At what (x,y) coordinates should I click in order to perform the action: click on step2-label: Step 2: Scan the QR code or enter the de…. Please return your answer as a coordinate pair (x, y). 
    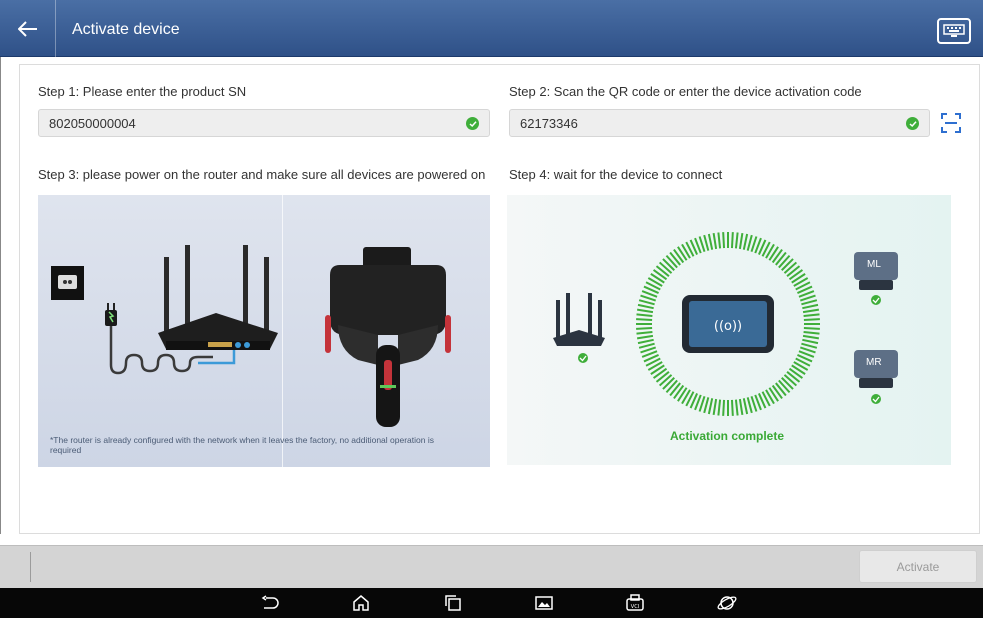
    Looking at the image, I should click on (685, 91).